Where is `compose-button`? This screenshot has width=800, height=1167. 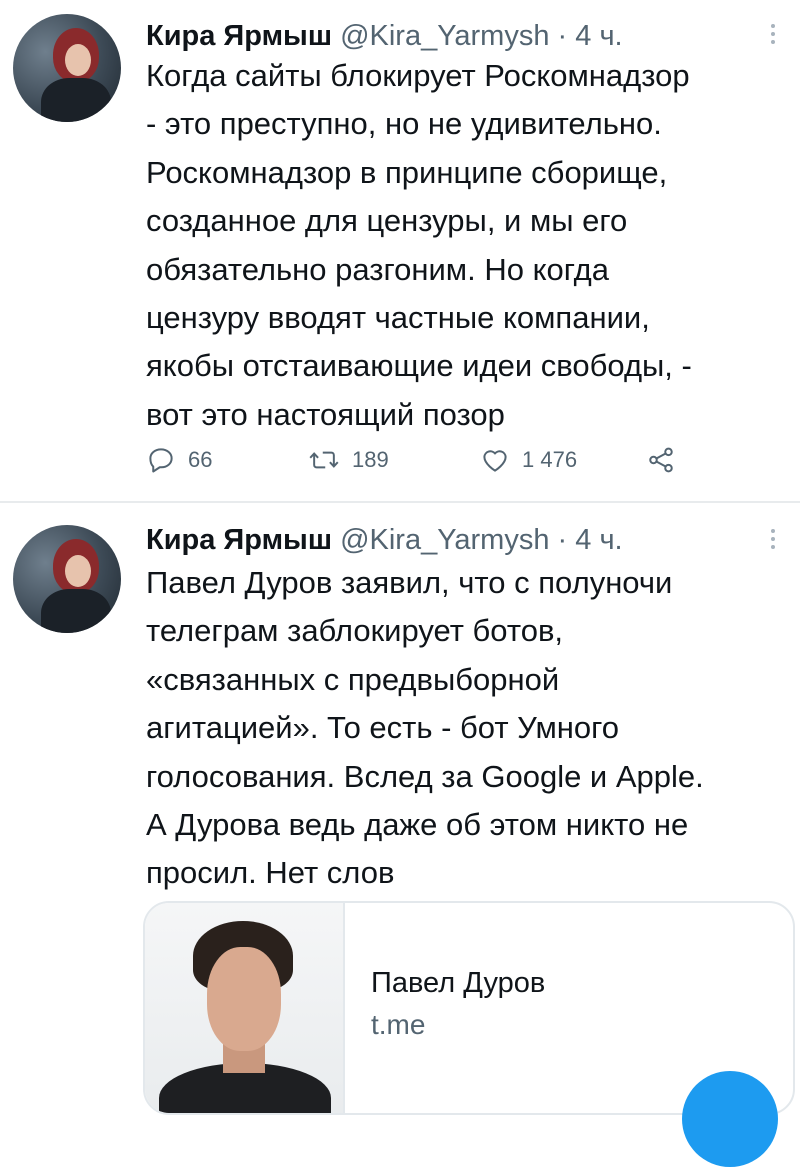
compose-button is located at coordinates (730, 1119).